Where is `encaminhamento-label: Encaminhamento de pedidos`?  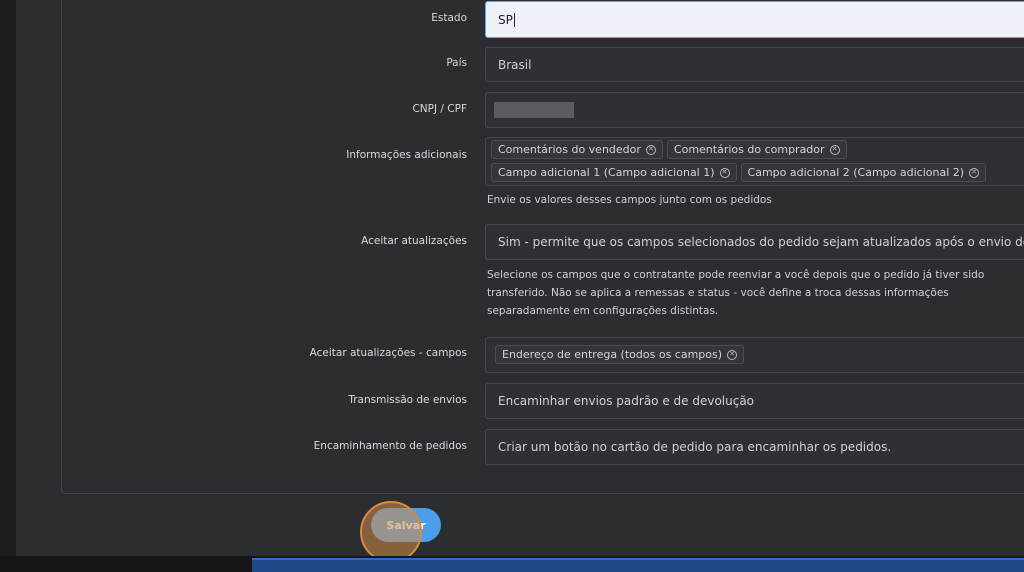 encaminhamento-label: Encaminhamento de pedidos is located at coordinates (390, 446).